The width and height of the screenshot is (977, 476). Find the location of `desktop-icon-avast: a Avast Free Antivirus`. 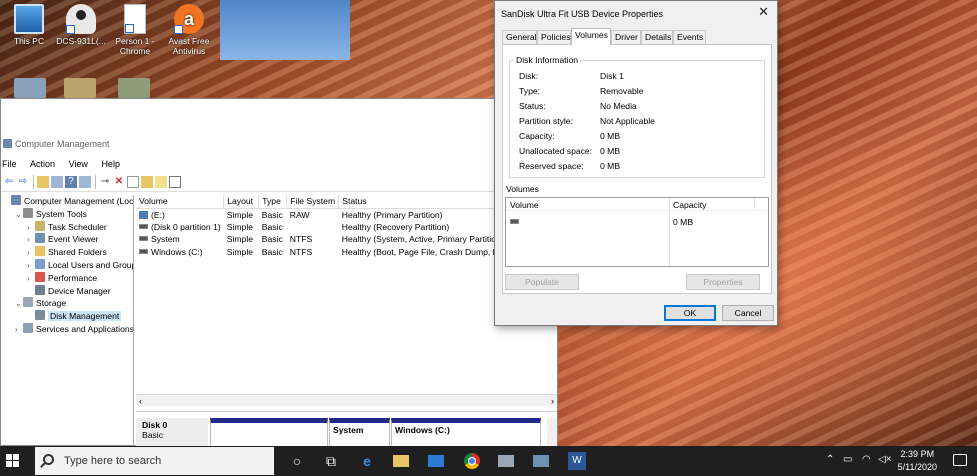

desktop-icon-avast: a Avast Free Antivirus is located at coordinates (189, 30).